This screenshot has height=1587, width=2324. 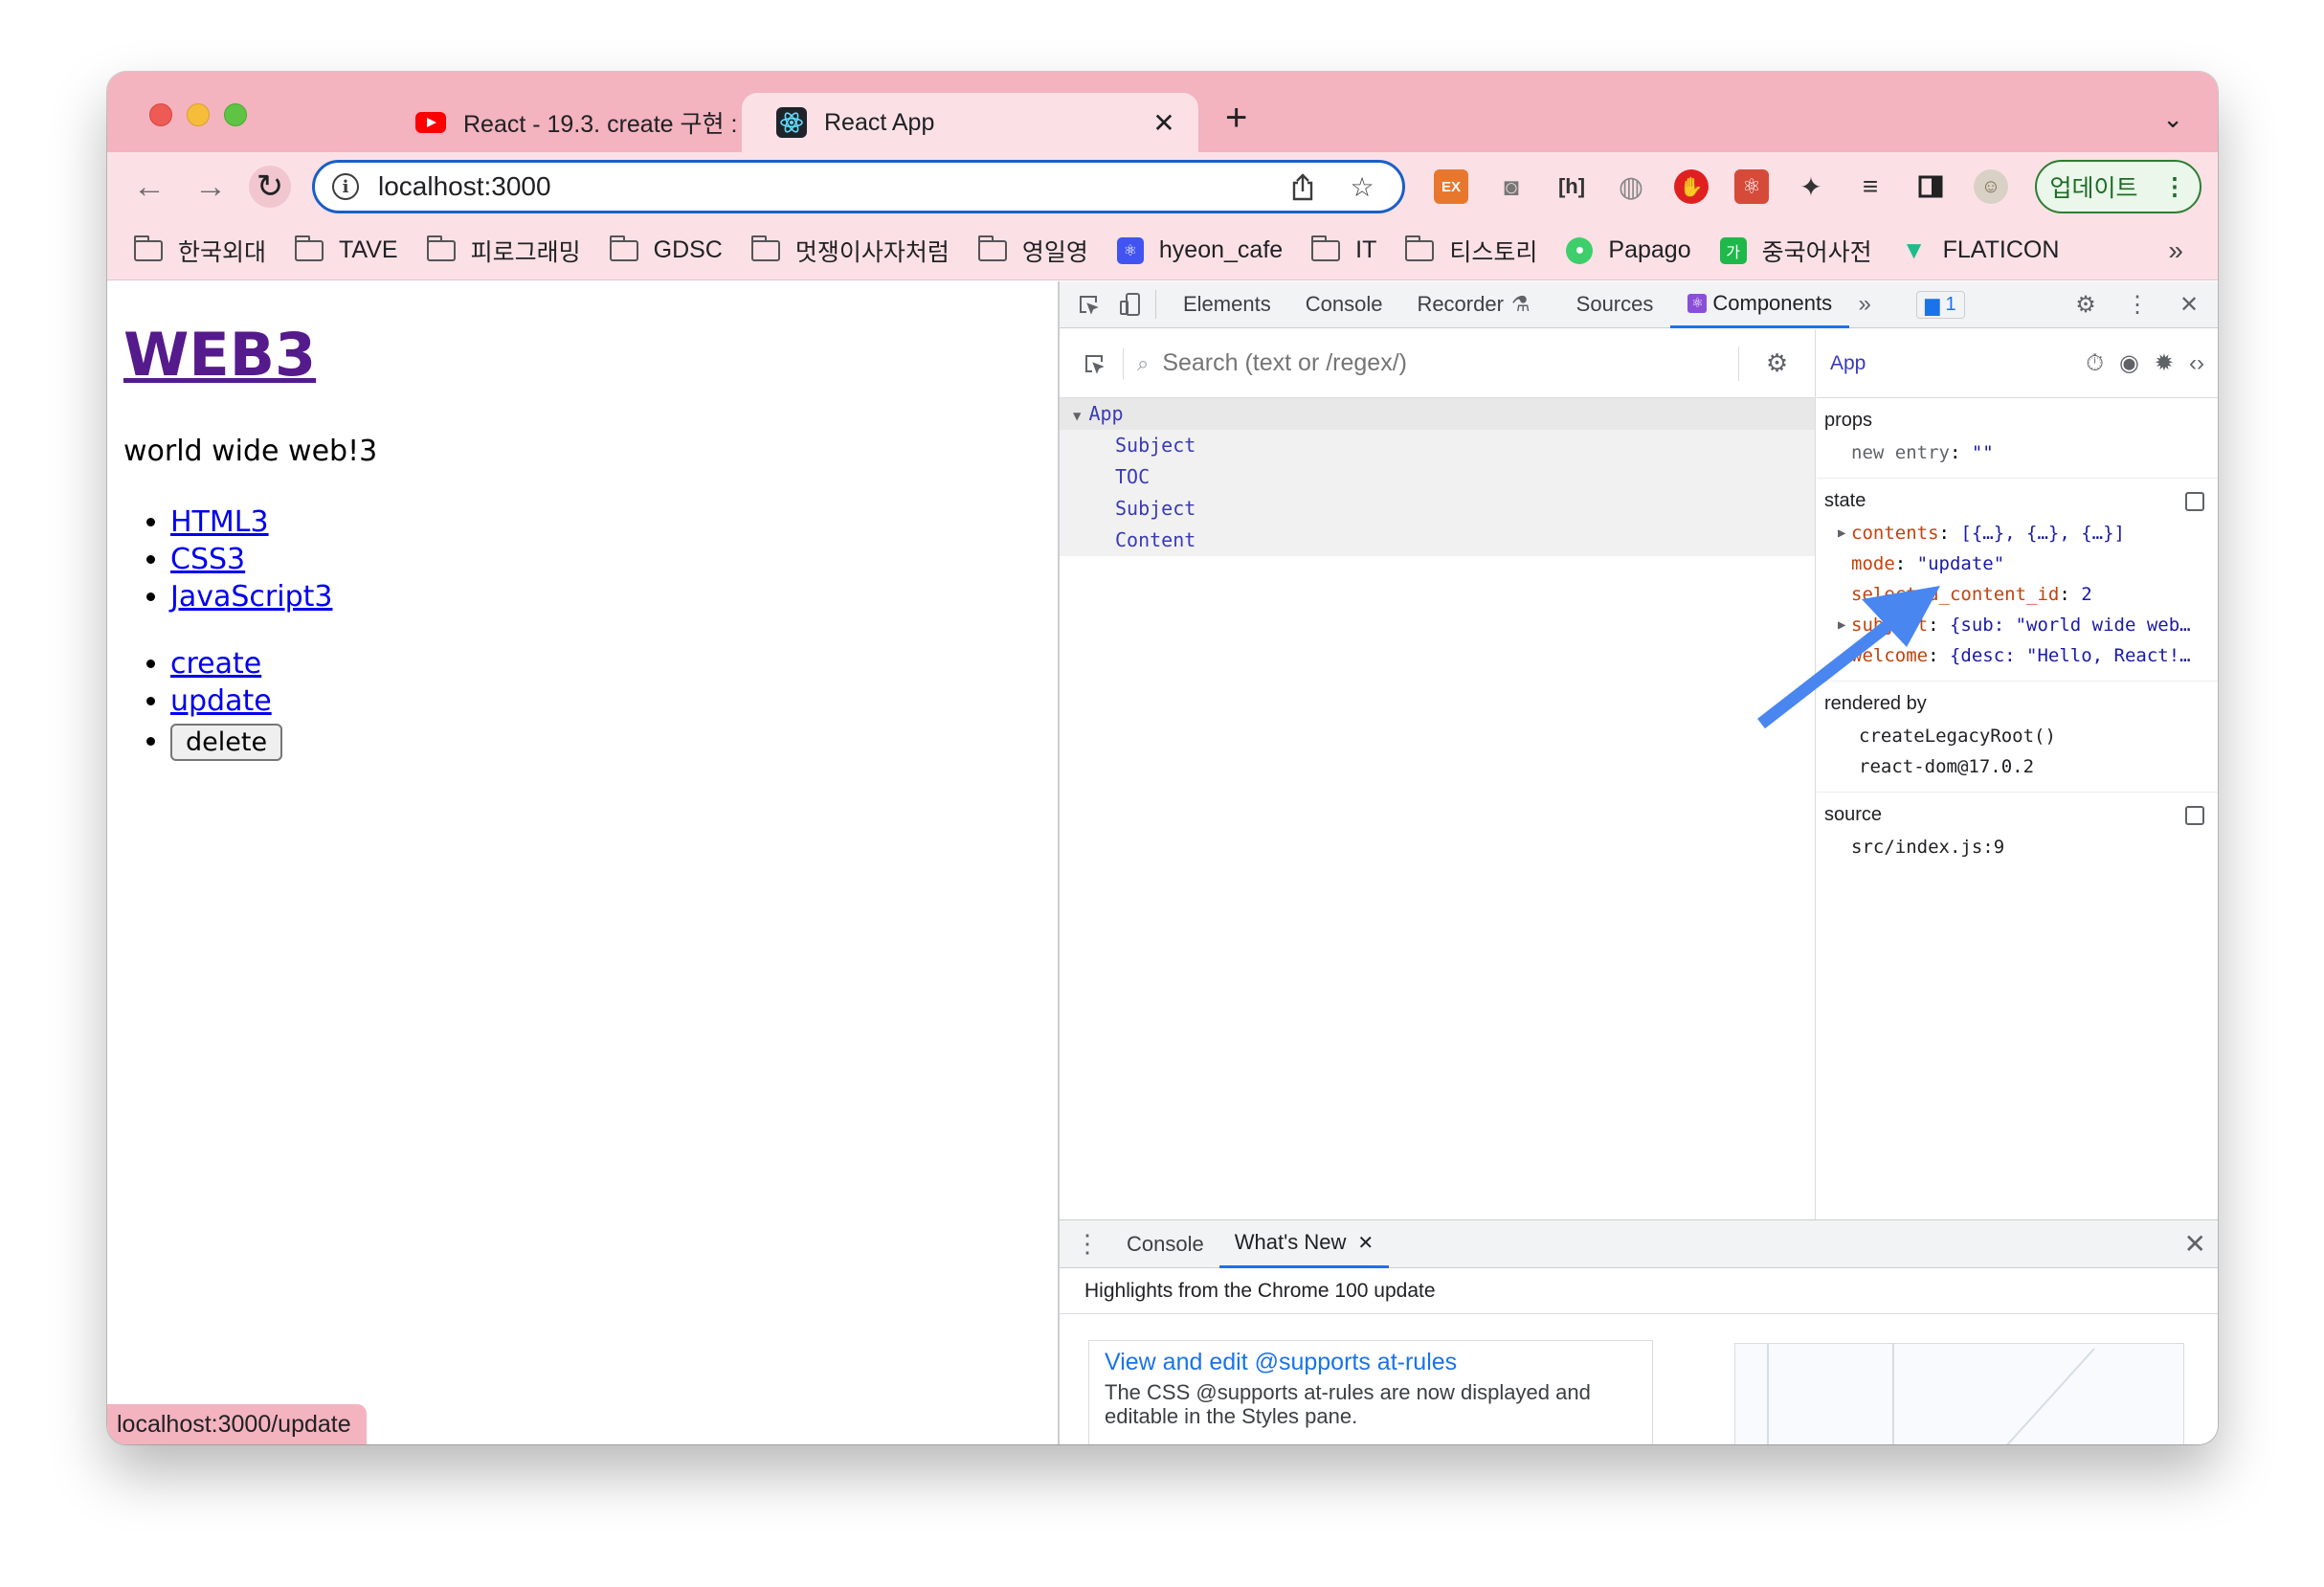 What do you see at coordinates (1343, 249) in the screenshot?
I see `bookmark-folder: IT` at bounding box center [1343, 249].